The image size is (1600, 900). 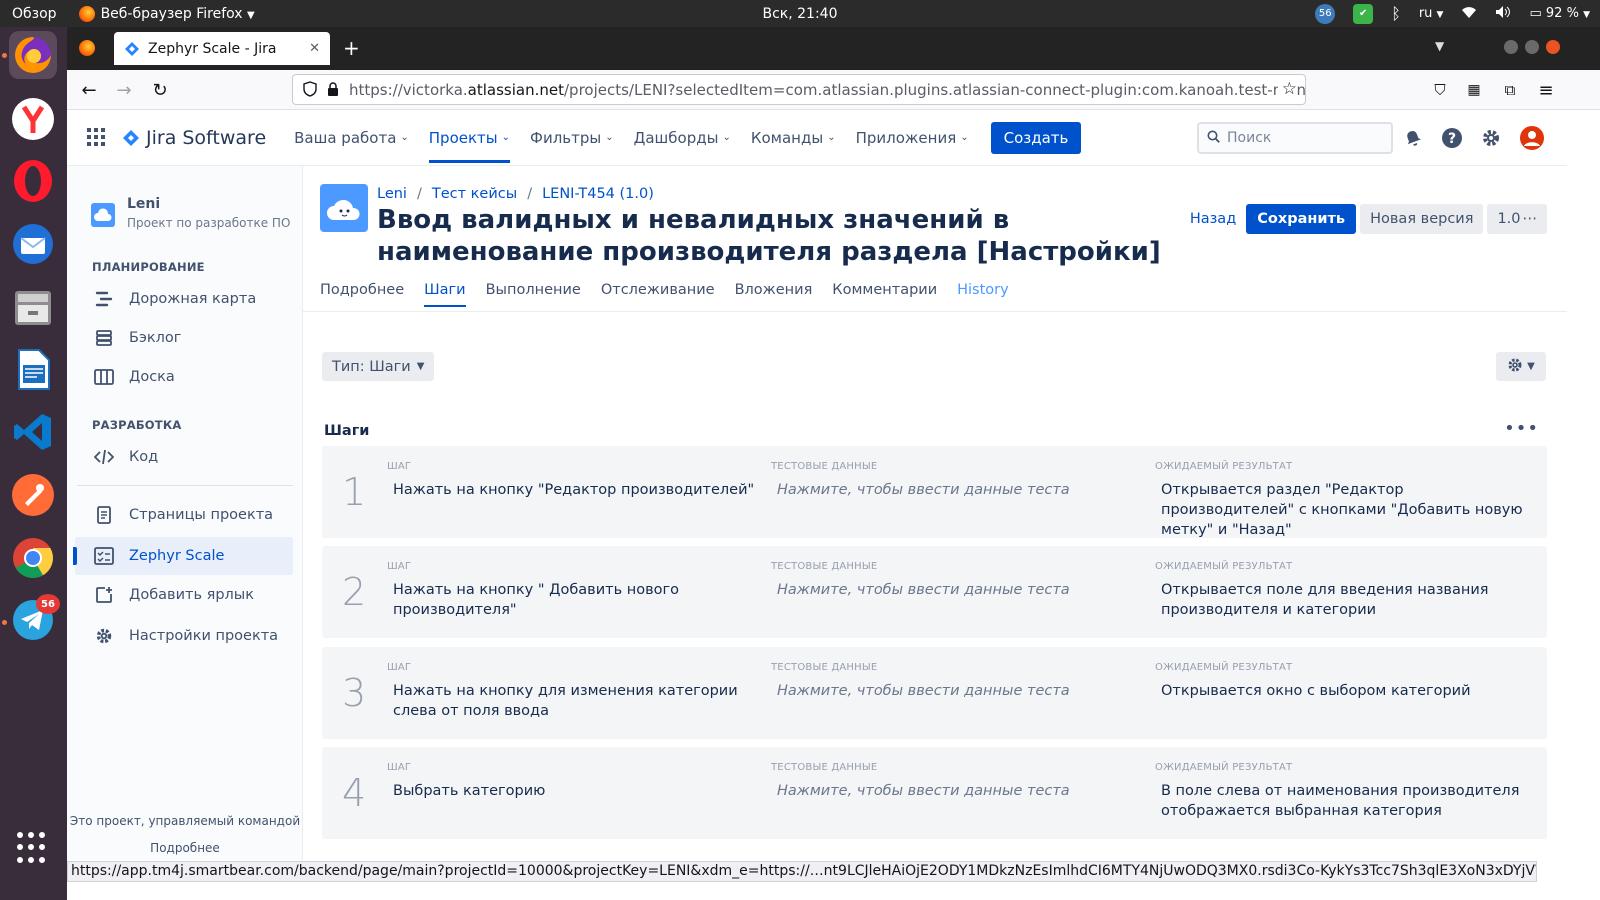 I want to click on extensions-icon: ⧉, so click(x=1510, y=90).